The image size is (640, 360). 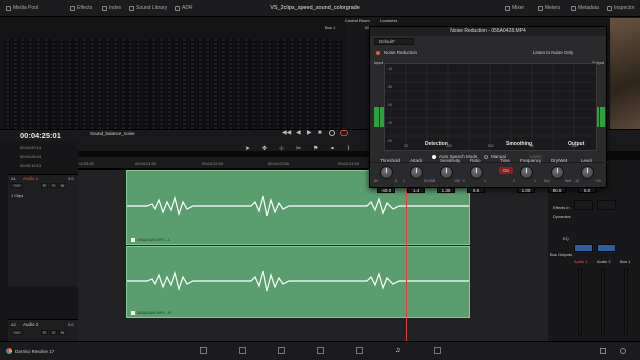 What do you see at coordinates (184, 8) in the screenshot?
I see `toolbar-adr: ADR` at bounding box center [184, 8].